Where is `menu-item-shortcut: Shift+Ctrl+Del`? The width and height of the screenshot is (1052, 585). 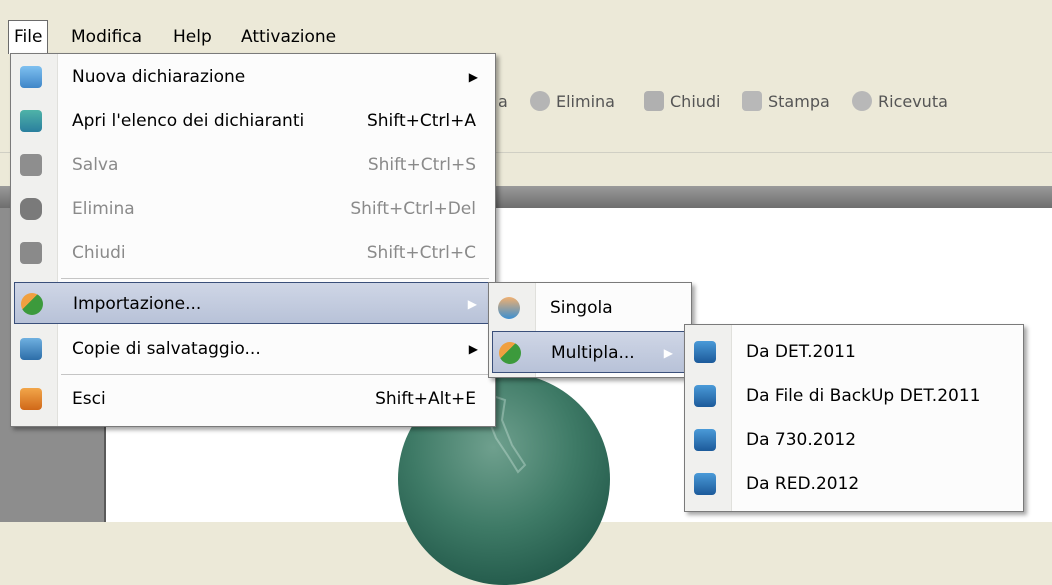
menu-item-shortcut: Shift+Ctrl+Del is located at coordinates (413, 209).